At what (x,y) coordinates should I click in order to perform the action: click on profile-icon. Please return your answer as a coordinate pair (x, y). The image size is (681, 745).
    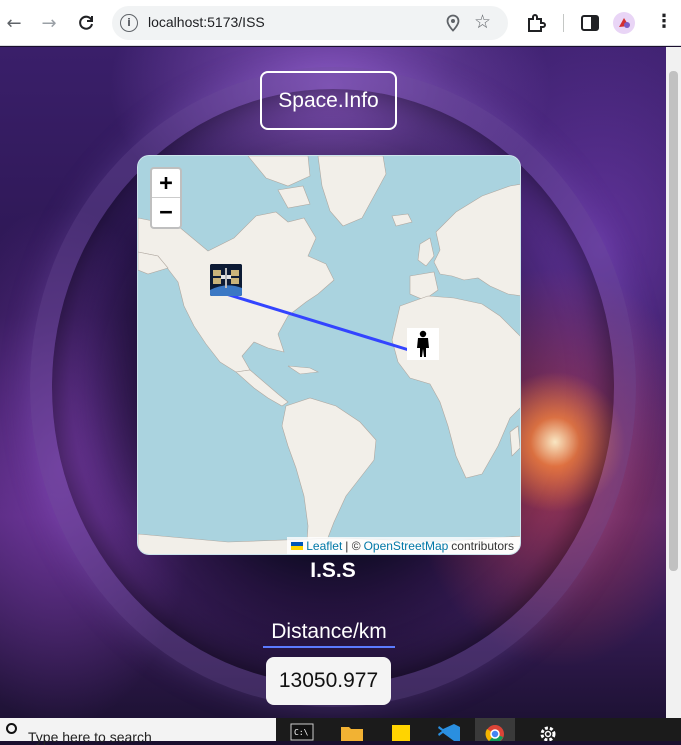
    Looking at the image, I should click on (624, 23).